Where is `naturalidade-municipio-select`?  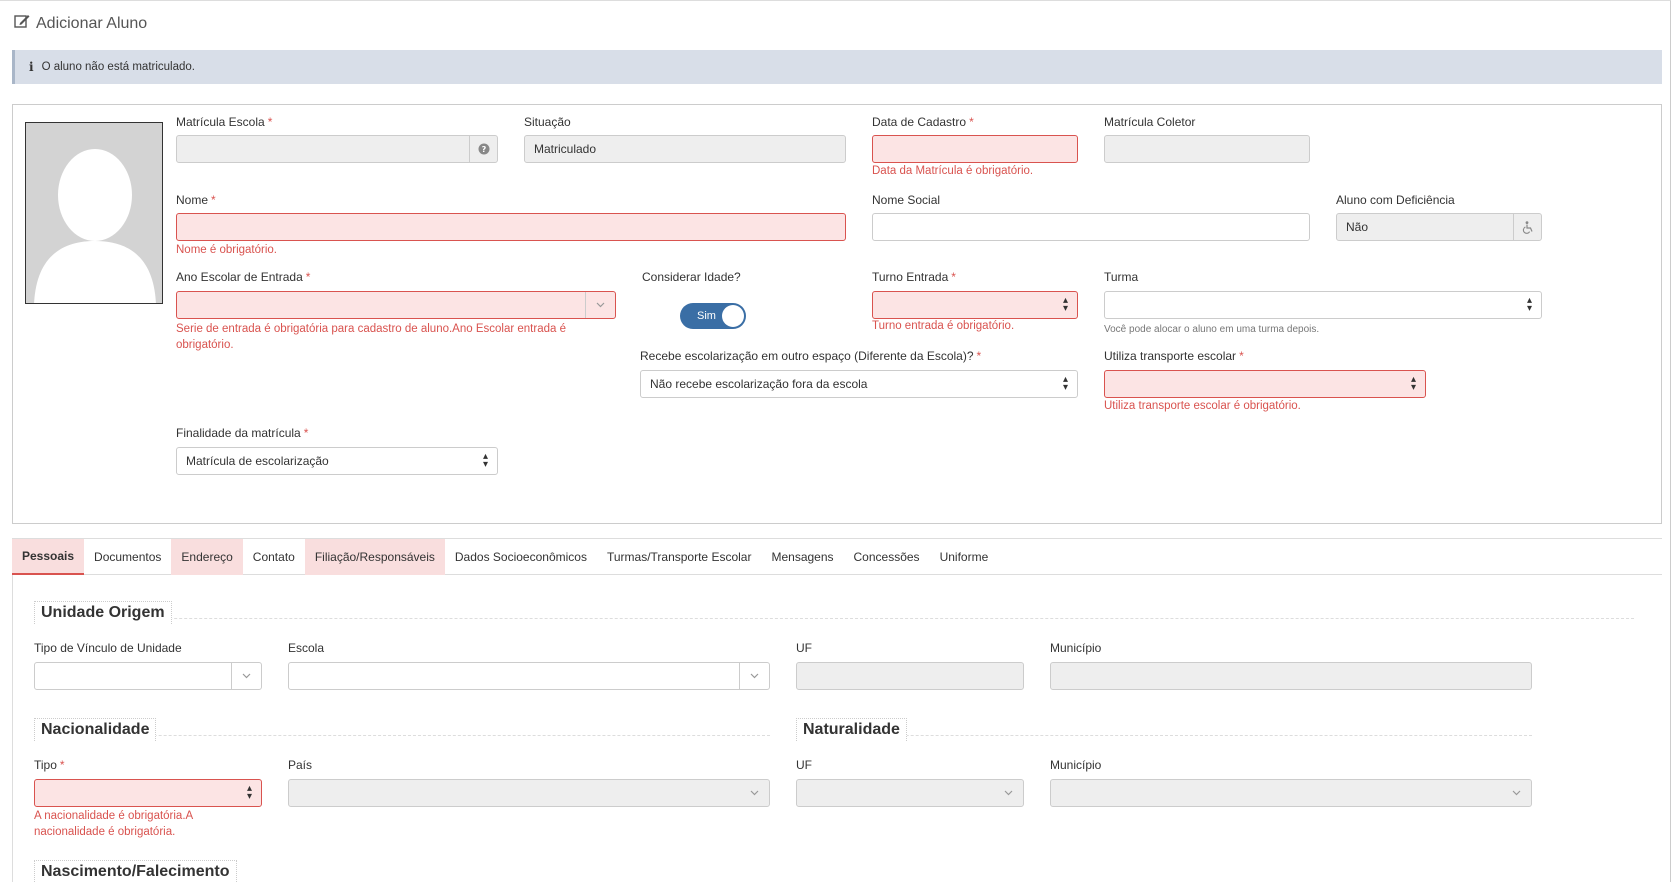
naturalidade-municipio-select is located at coordinates (1291, 793).